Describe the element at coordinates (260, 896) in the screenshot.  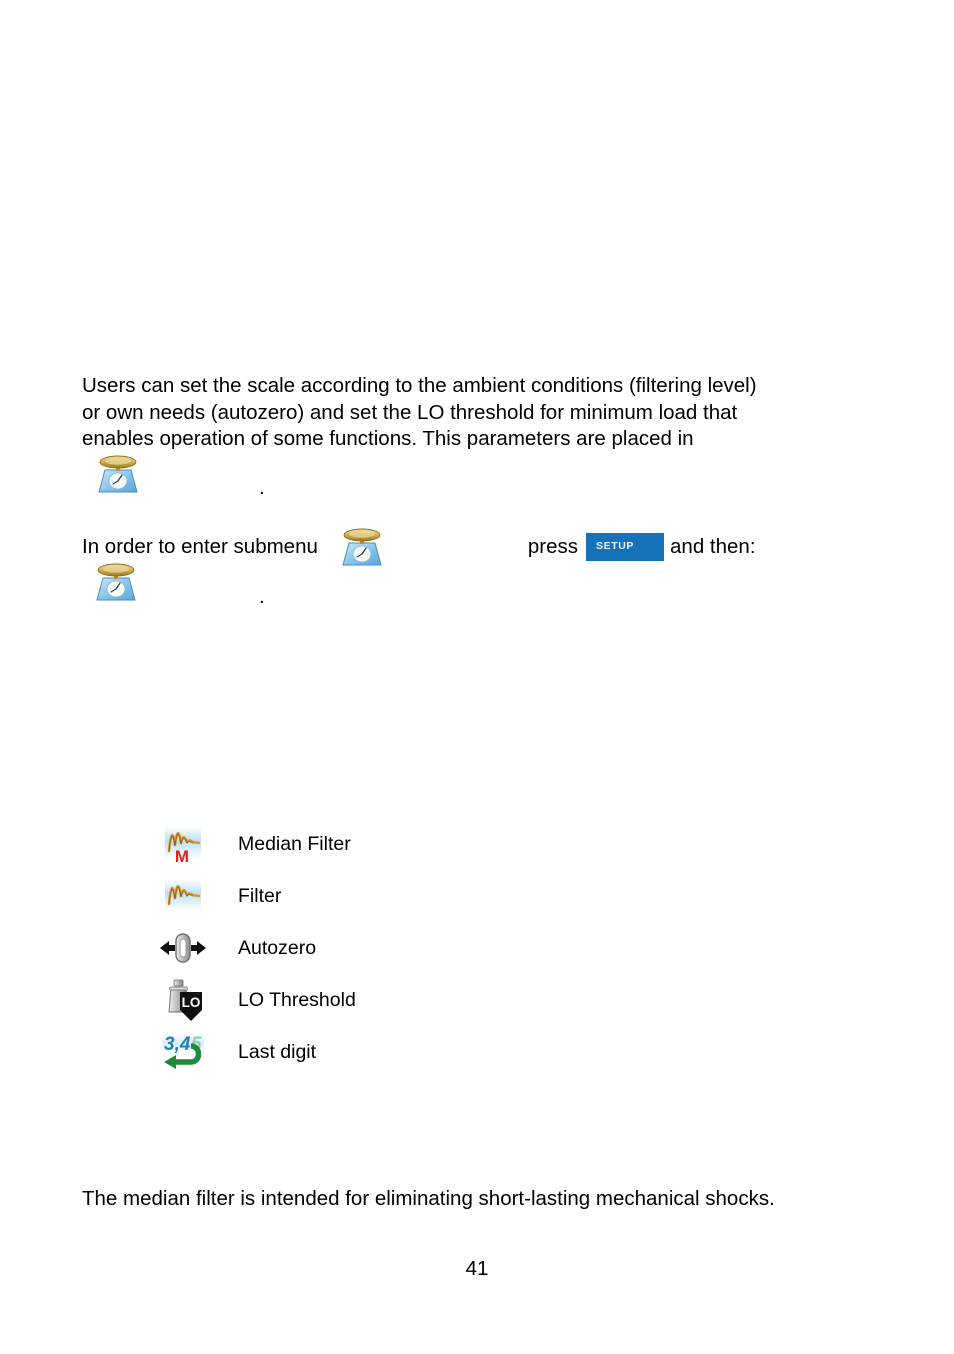
I see `list-item-label: Filter` at that location.